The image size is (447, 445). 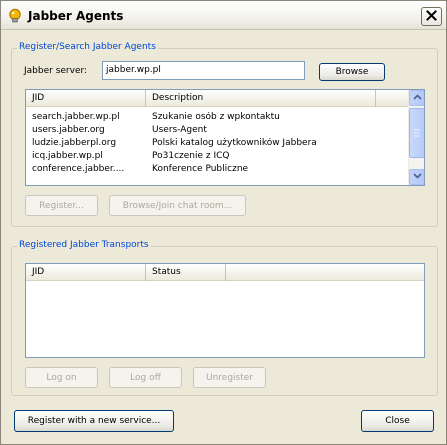 I want to click on list-item: icq.jabber.wp.pl Po31czenie z ICQ, so click(x=217, y=157).